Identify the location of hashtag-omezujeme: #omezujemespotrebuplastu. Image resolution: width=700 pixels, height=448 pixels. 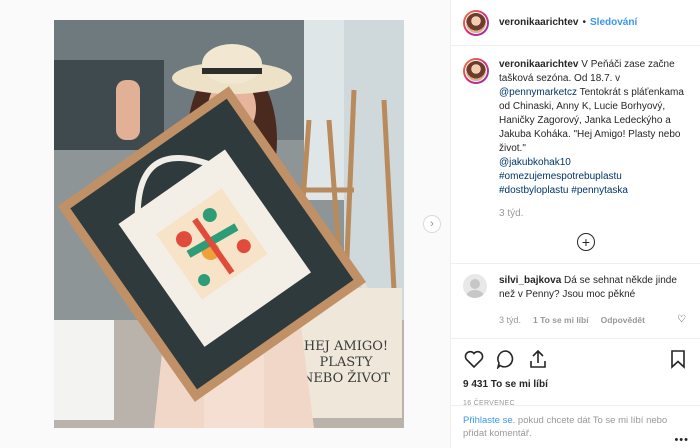
(560, 176).